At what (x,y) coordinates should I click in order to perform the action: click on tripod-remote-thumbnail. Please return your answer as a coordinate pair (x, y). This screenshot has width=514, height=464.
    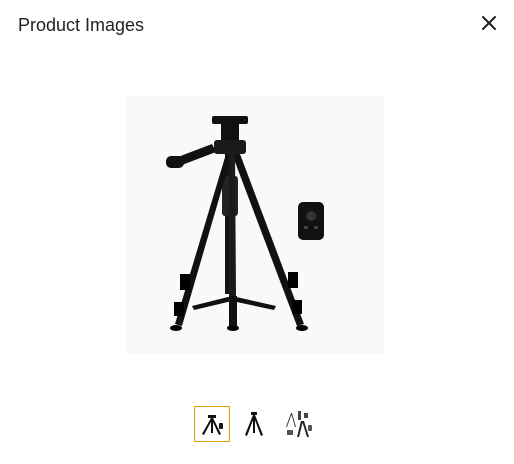
    Looking at the image, I should click on (212, 424).